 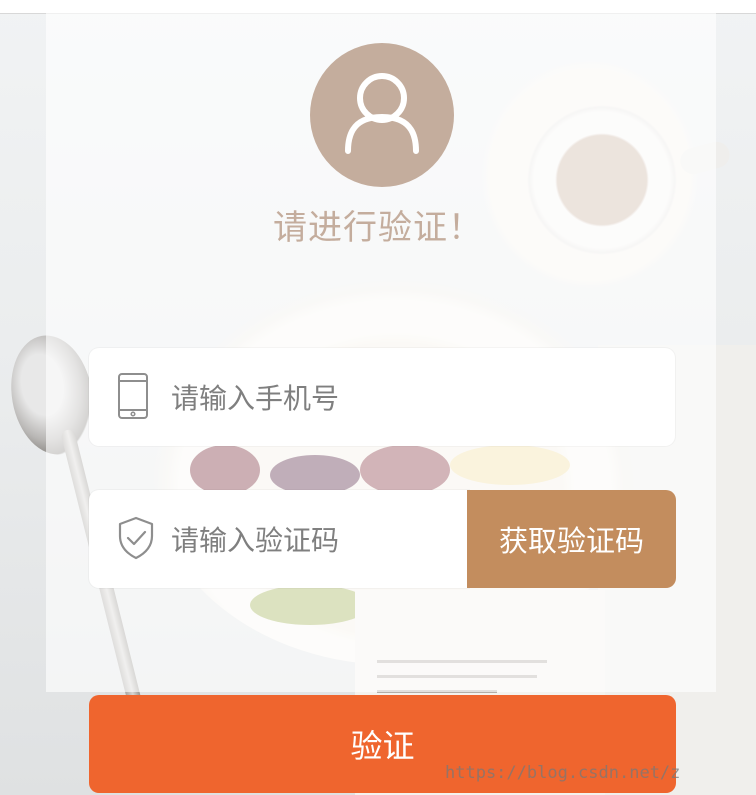 What do you see at coordinates (136, 538) in the screenshot?
I see `shield-check-icon` at bounding box center [136, 538].